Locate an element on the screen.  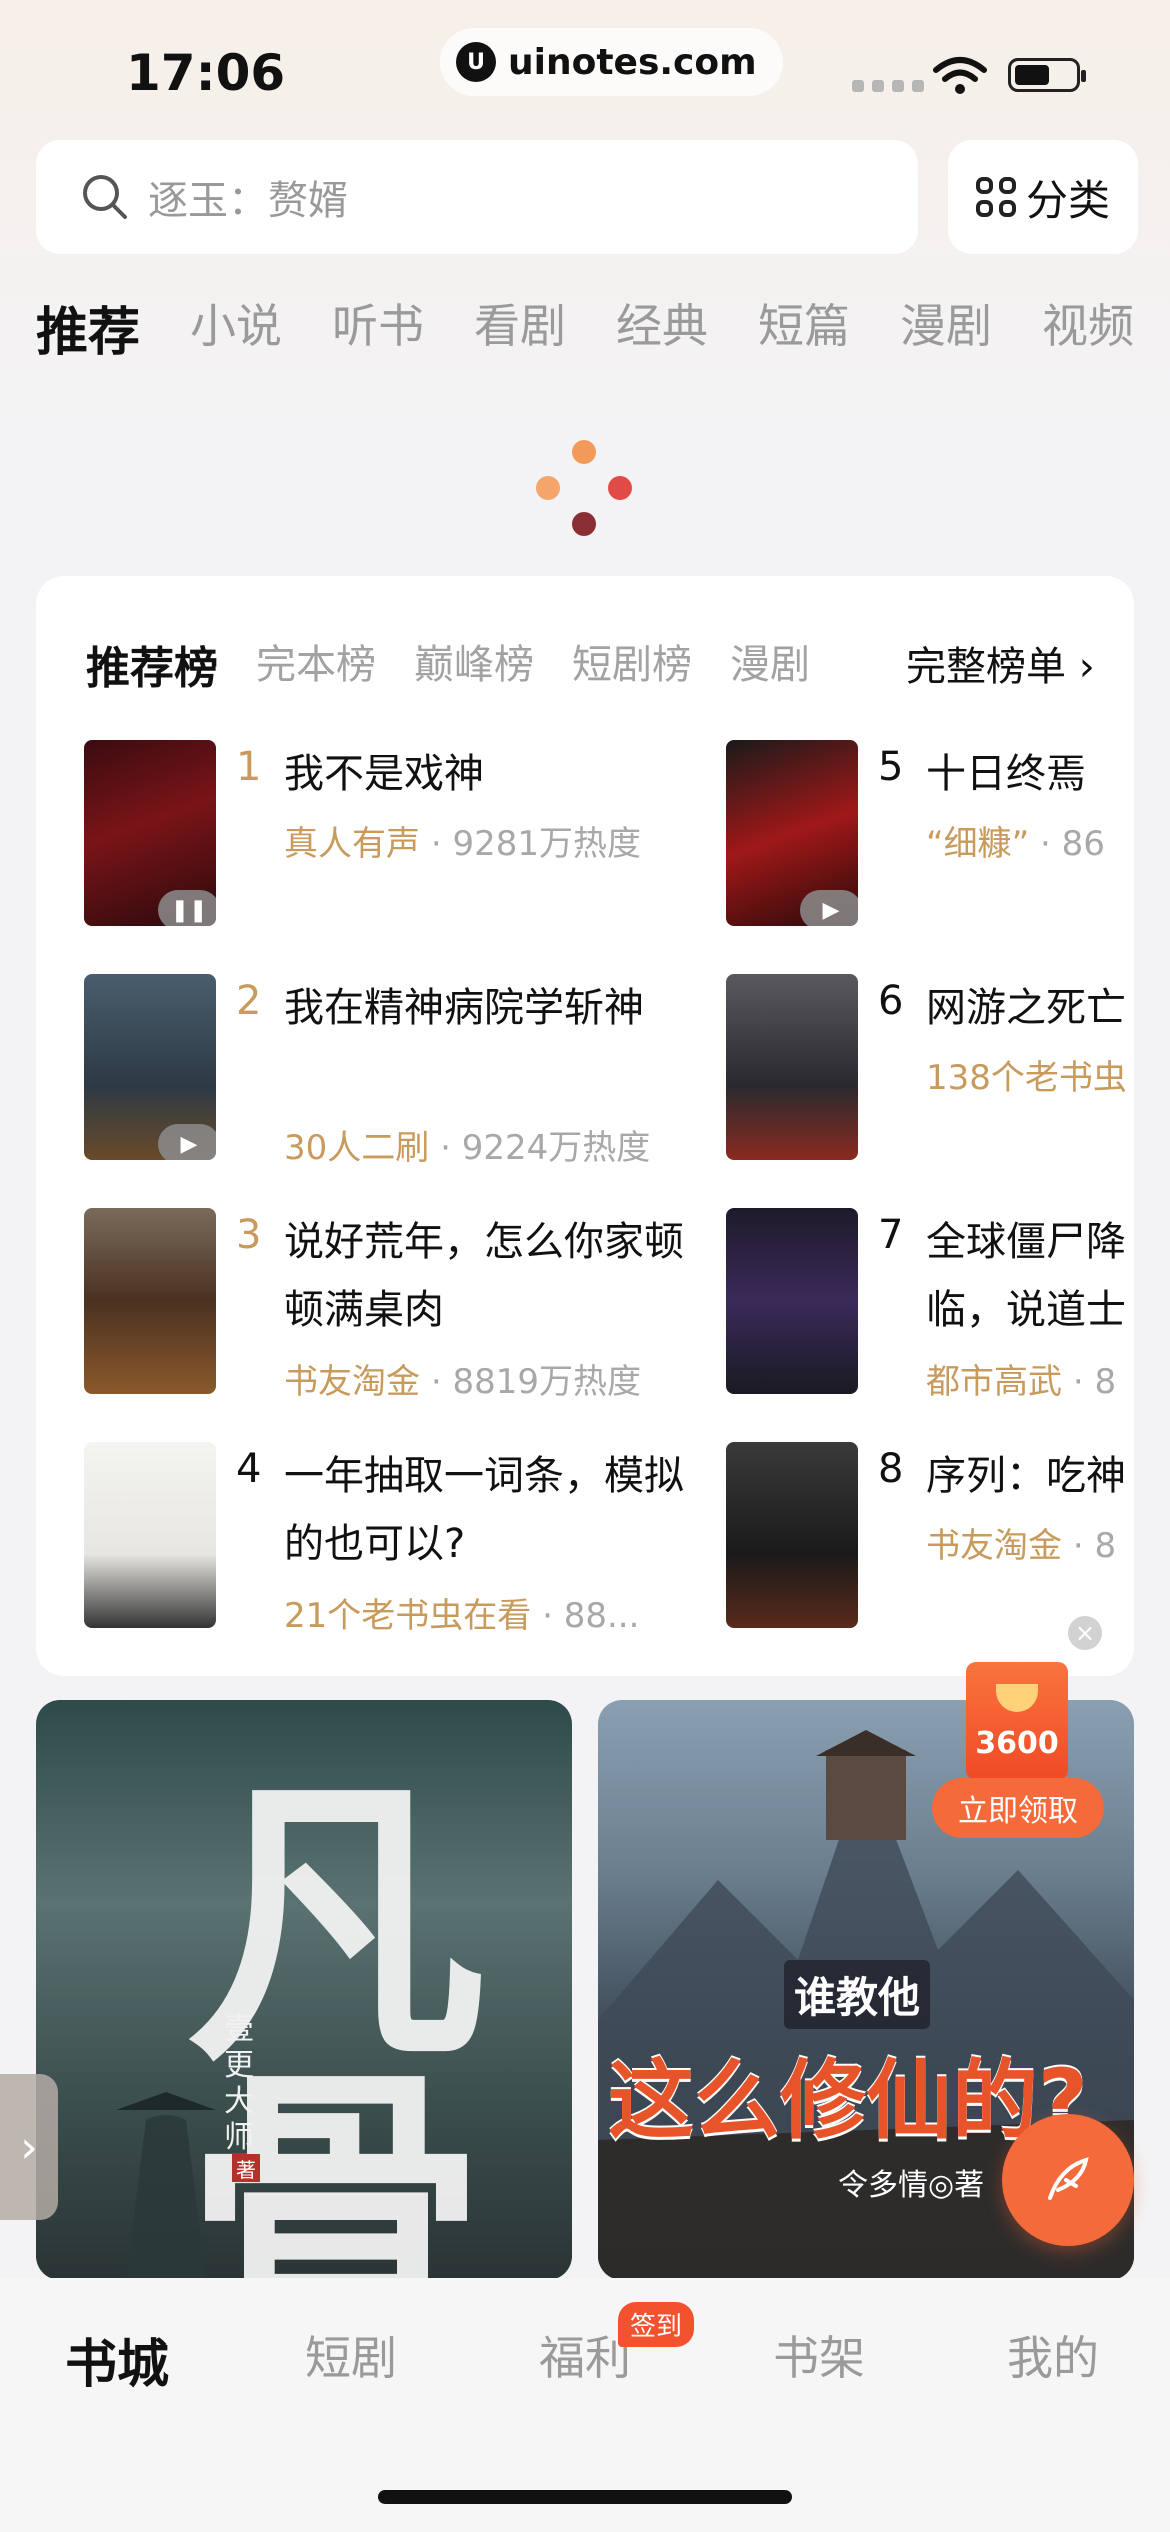
url-text: uinotes.com is located at coordinates (632, 62).